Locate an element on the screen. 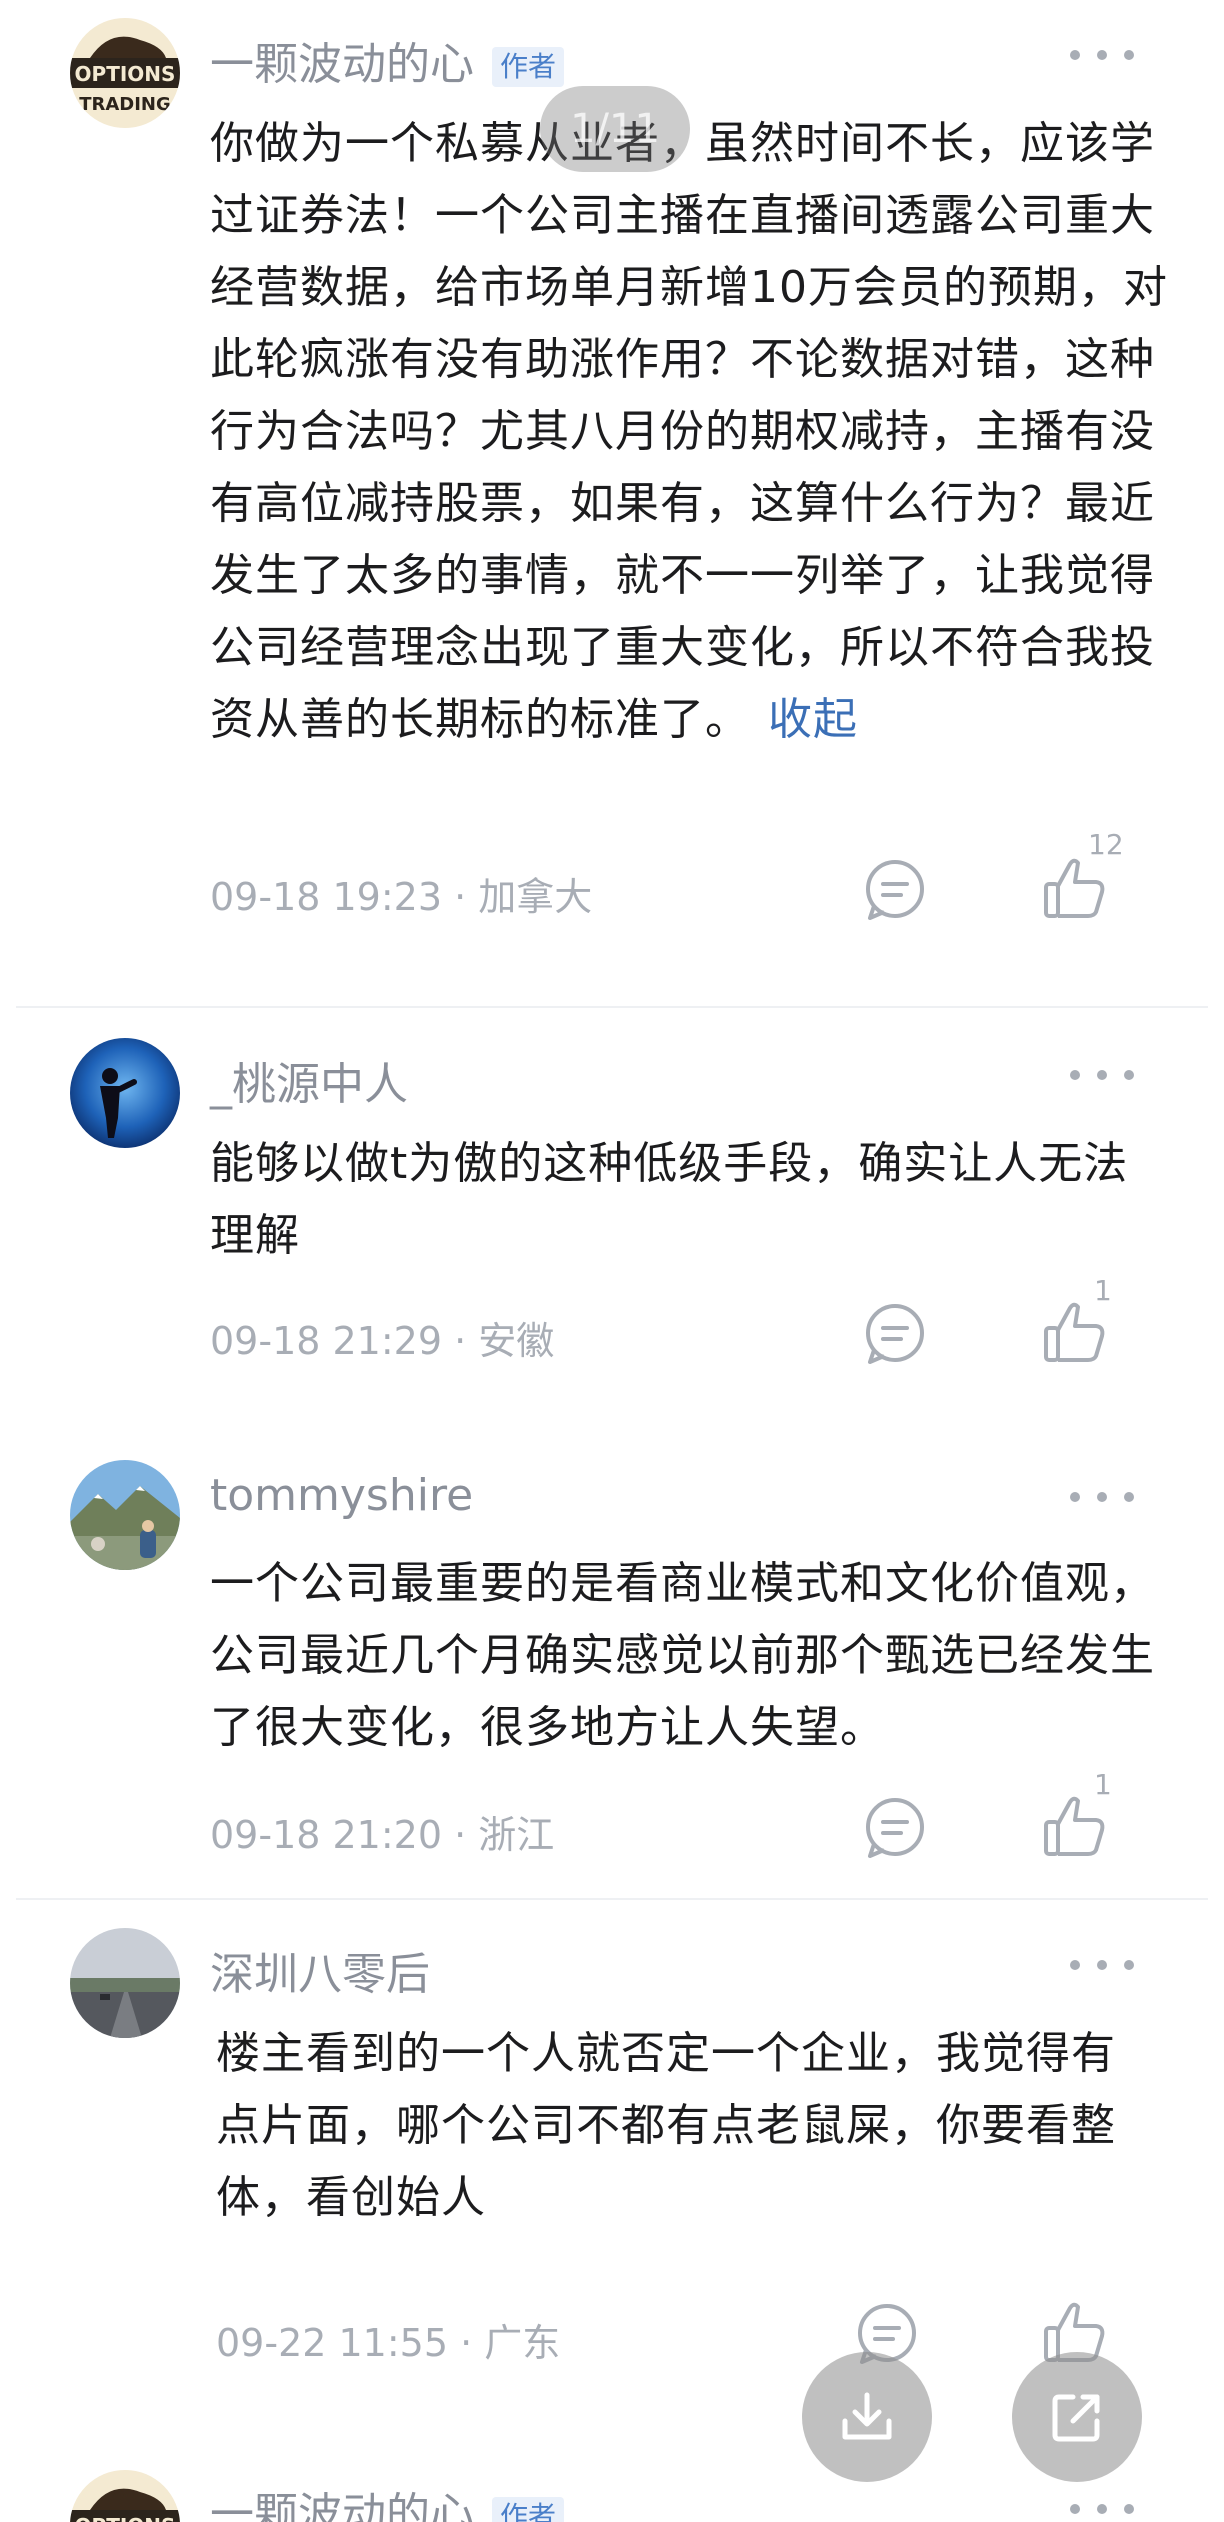 This screenshot has width=1224, height=2522. comment-meta: 09-18 19:23 · 加拿大 is located at coordinates (401, 893).